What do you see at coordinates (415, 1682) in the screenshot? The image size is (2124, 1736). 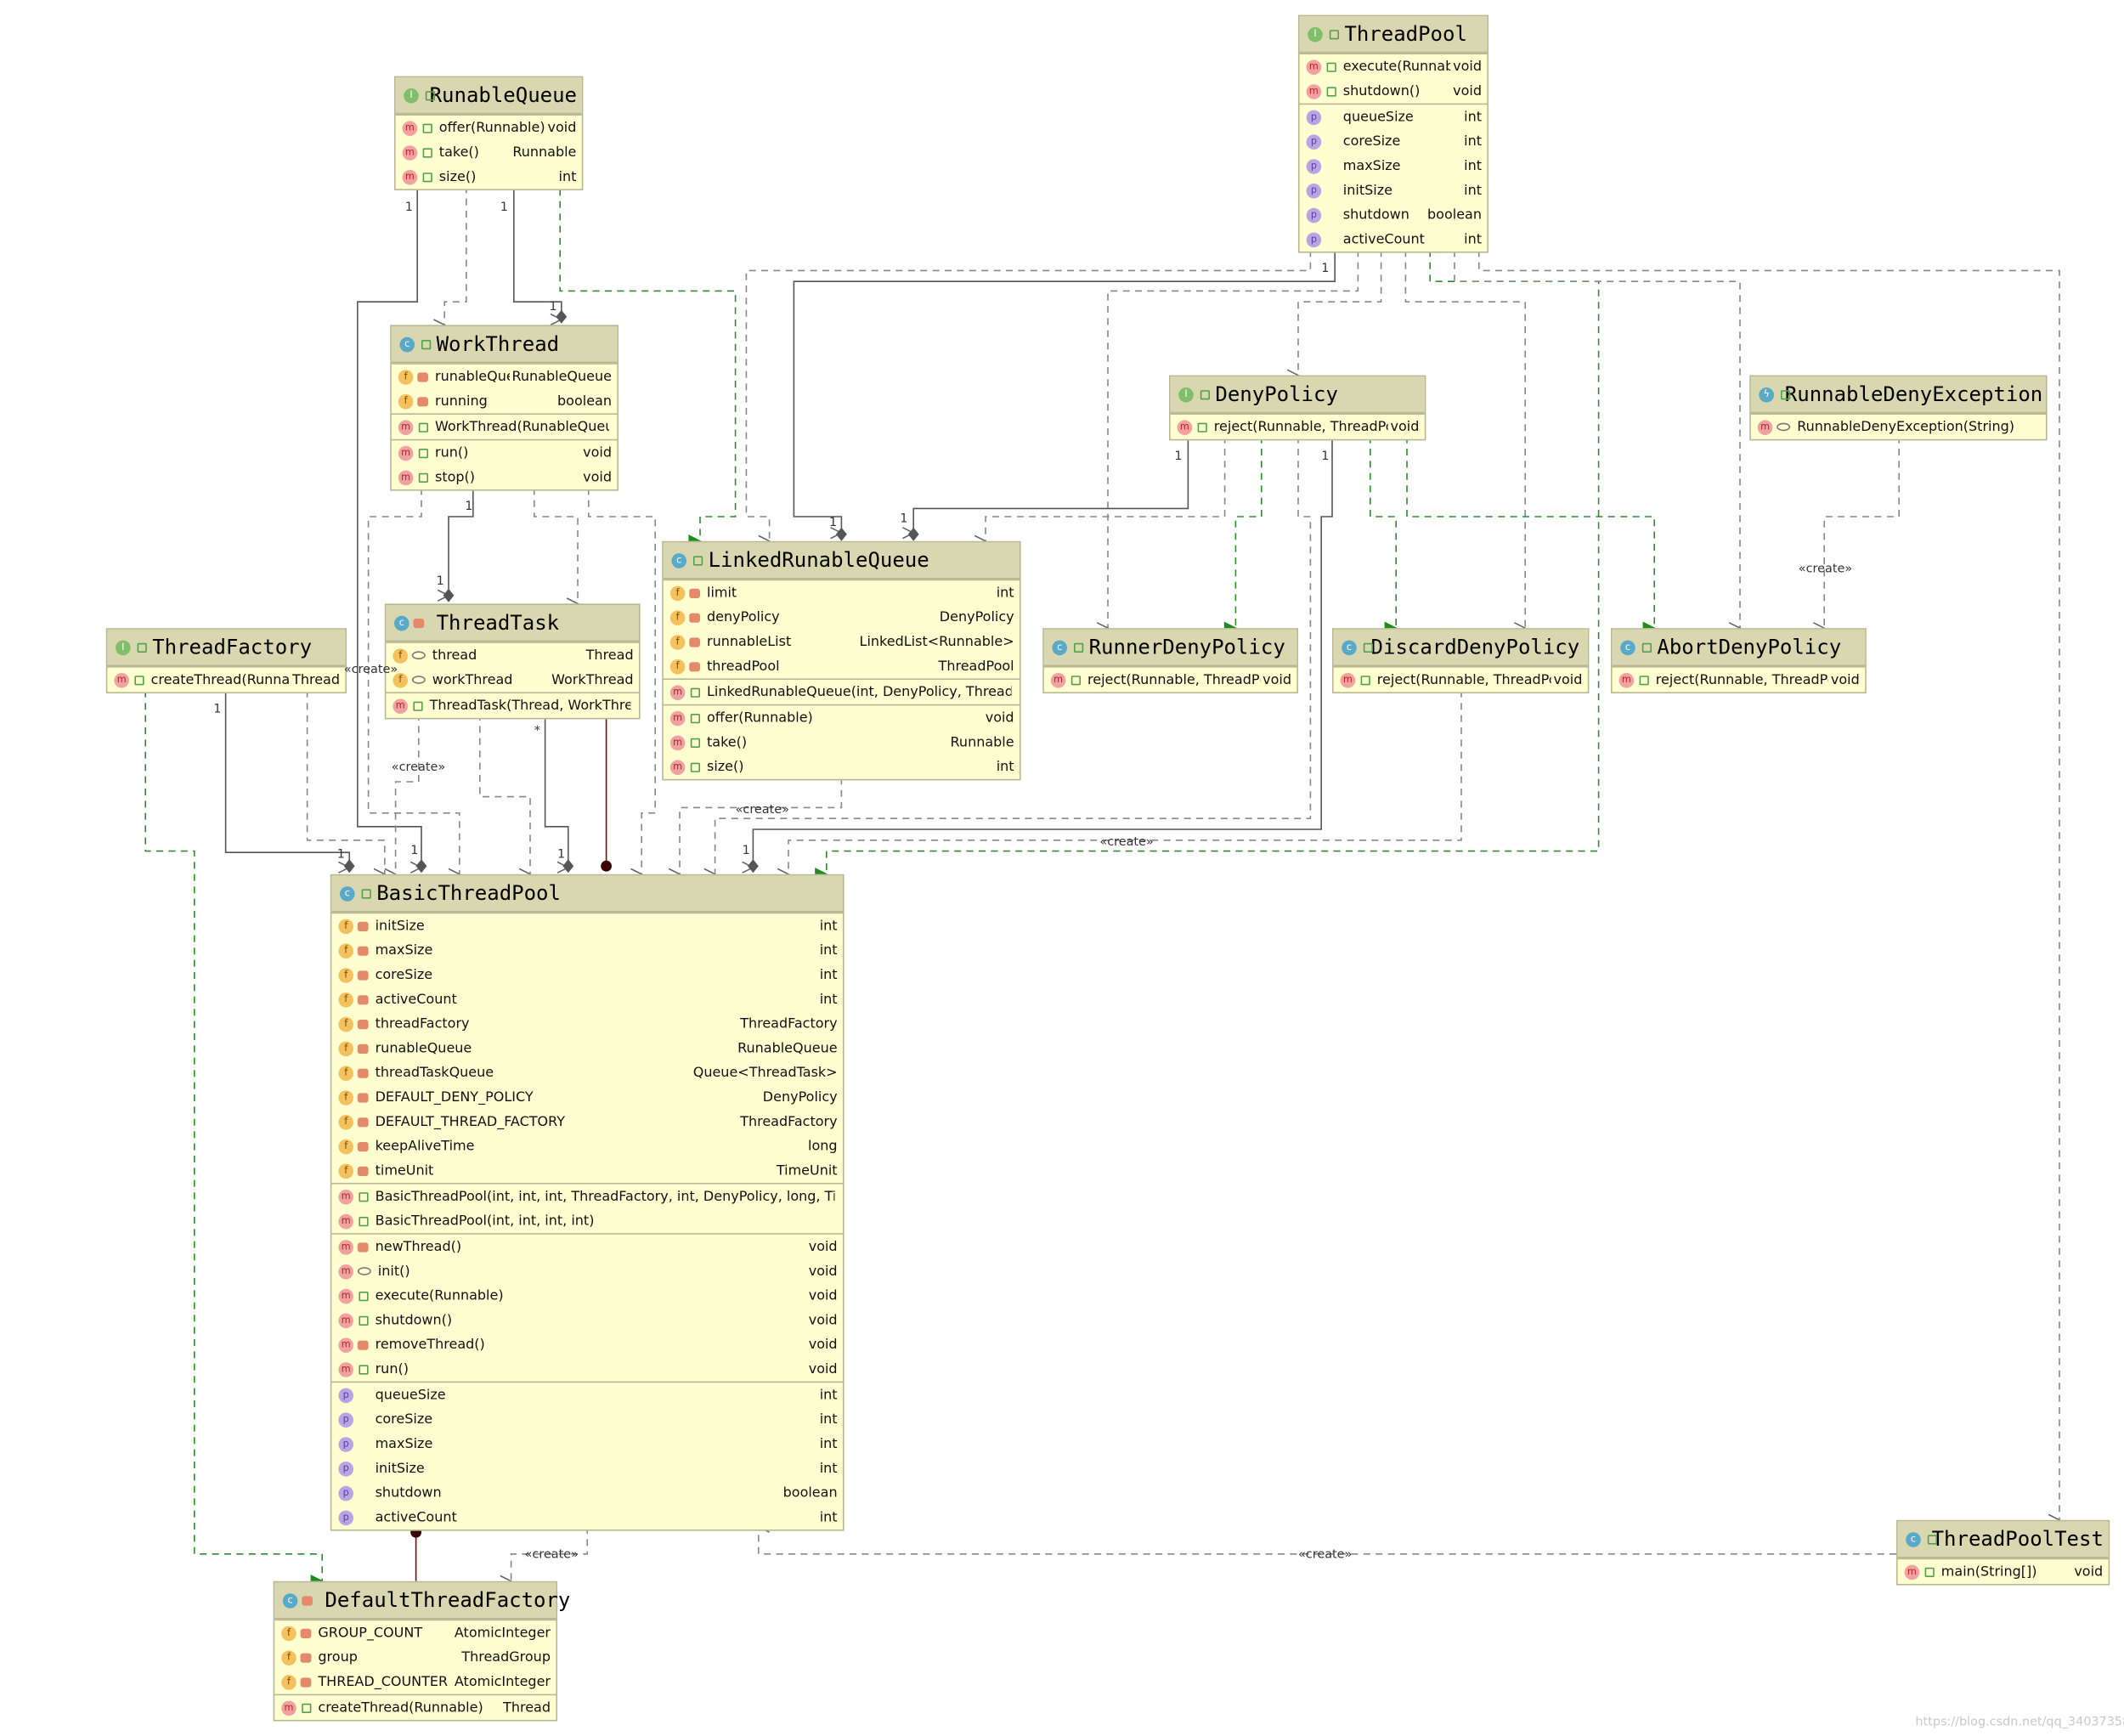 I see `field-row: f THREAD_COUNTER AtomicInteger` at bounding box center [415, 1682].